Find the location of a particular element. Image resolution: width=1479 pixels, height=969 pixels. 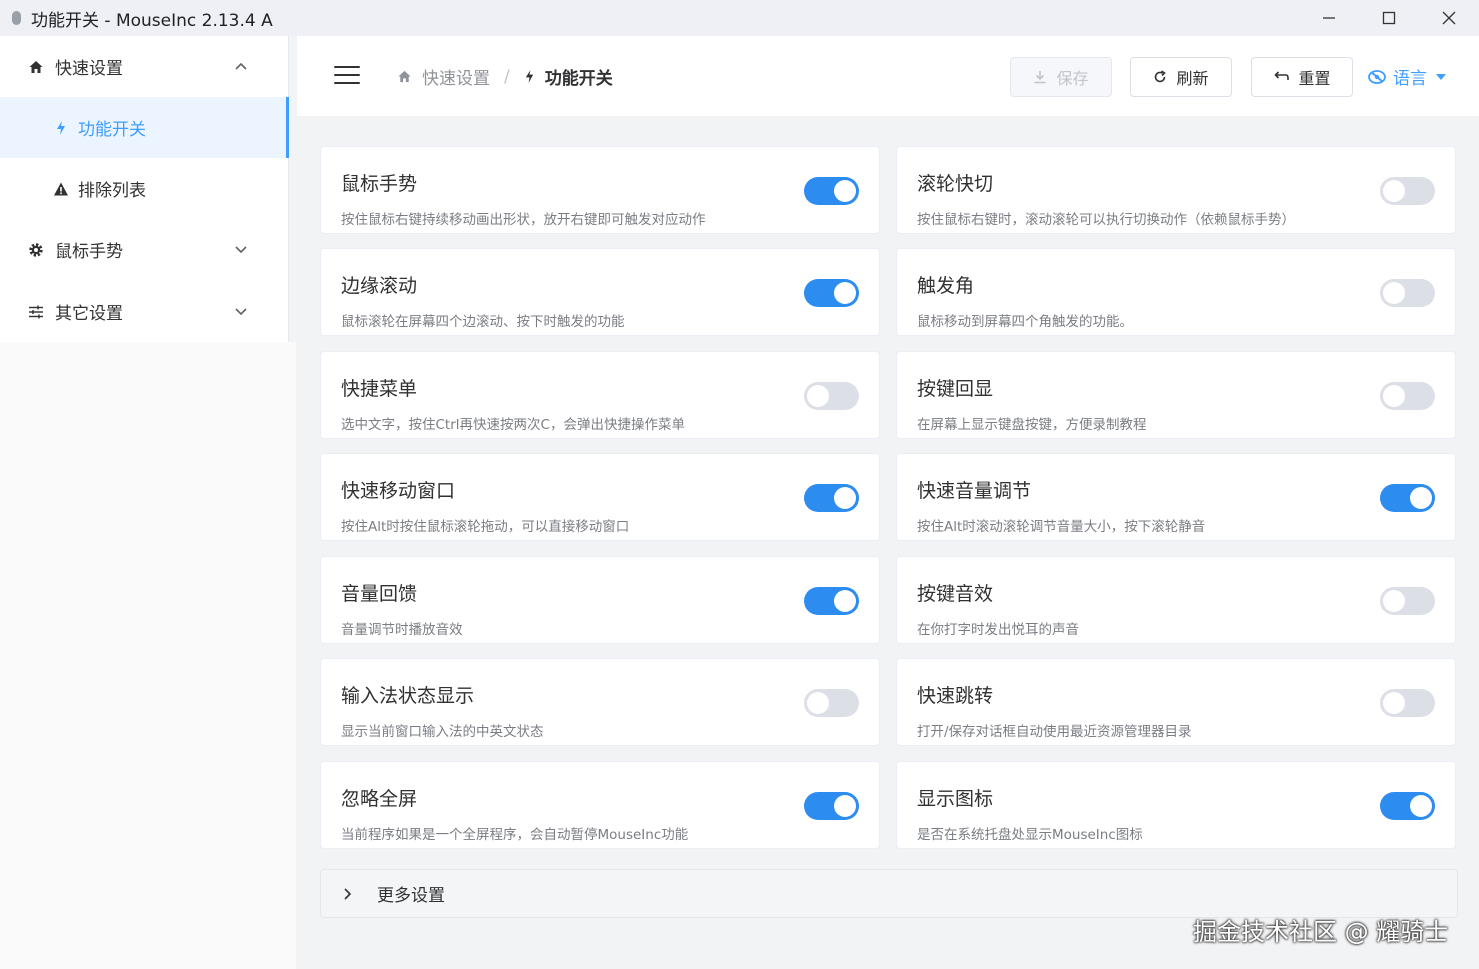

maximize-button is located at coordinates (1389, 18).